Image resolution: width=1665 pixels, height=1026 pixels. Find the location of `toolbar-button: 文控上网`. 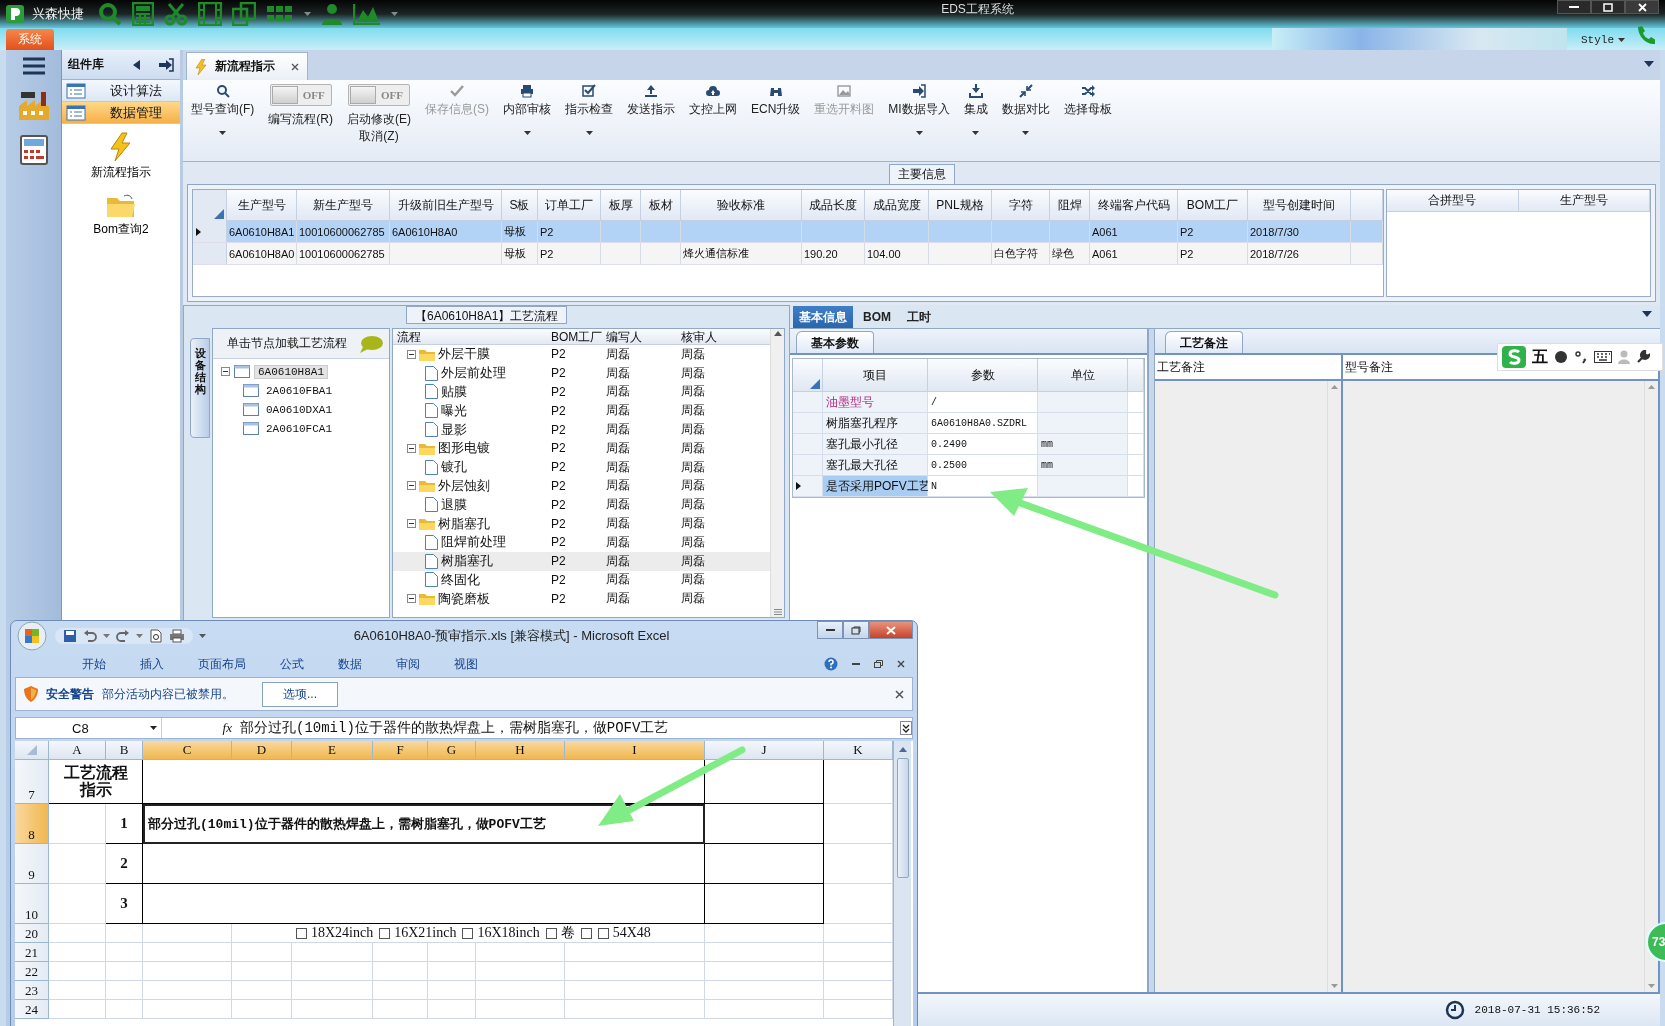

toolbar-button: 文控上网 is located at coordinates (713, 109).